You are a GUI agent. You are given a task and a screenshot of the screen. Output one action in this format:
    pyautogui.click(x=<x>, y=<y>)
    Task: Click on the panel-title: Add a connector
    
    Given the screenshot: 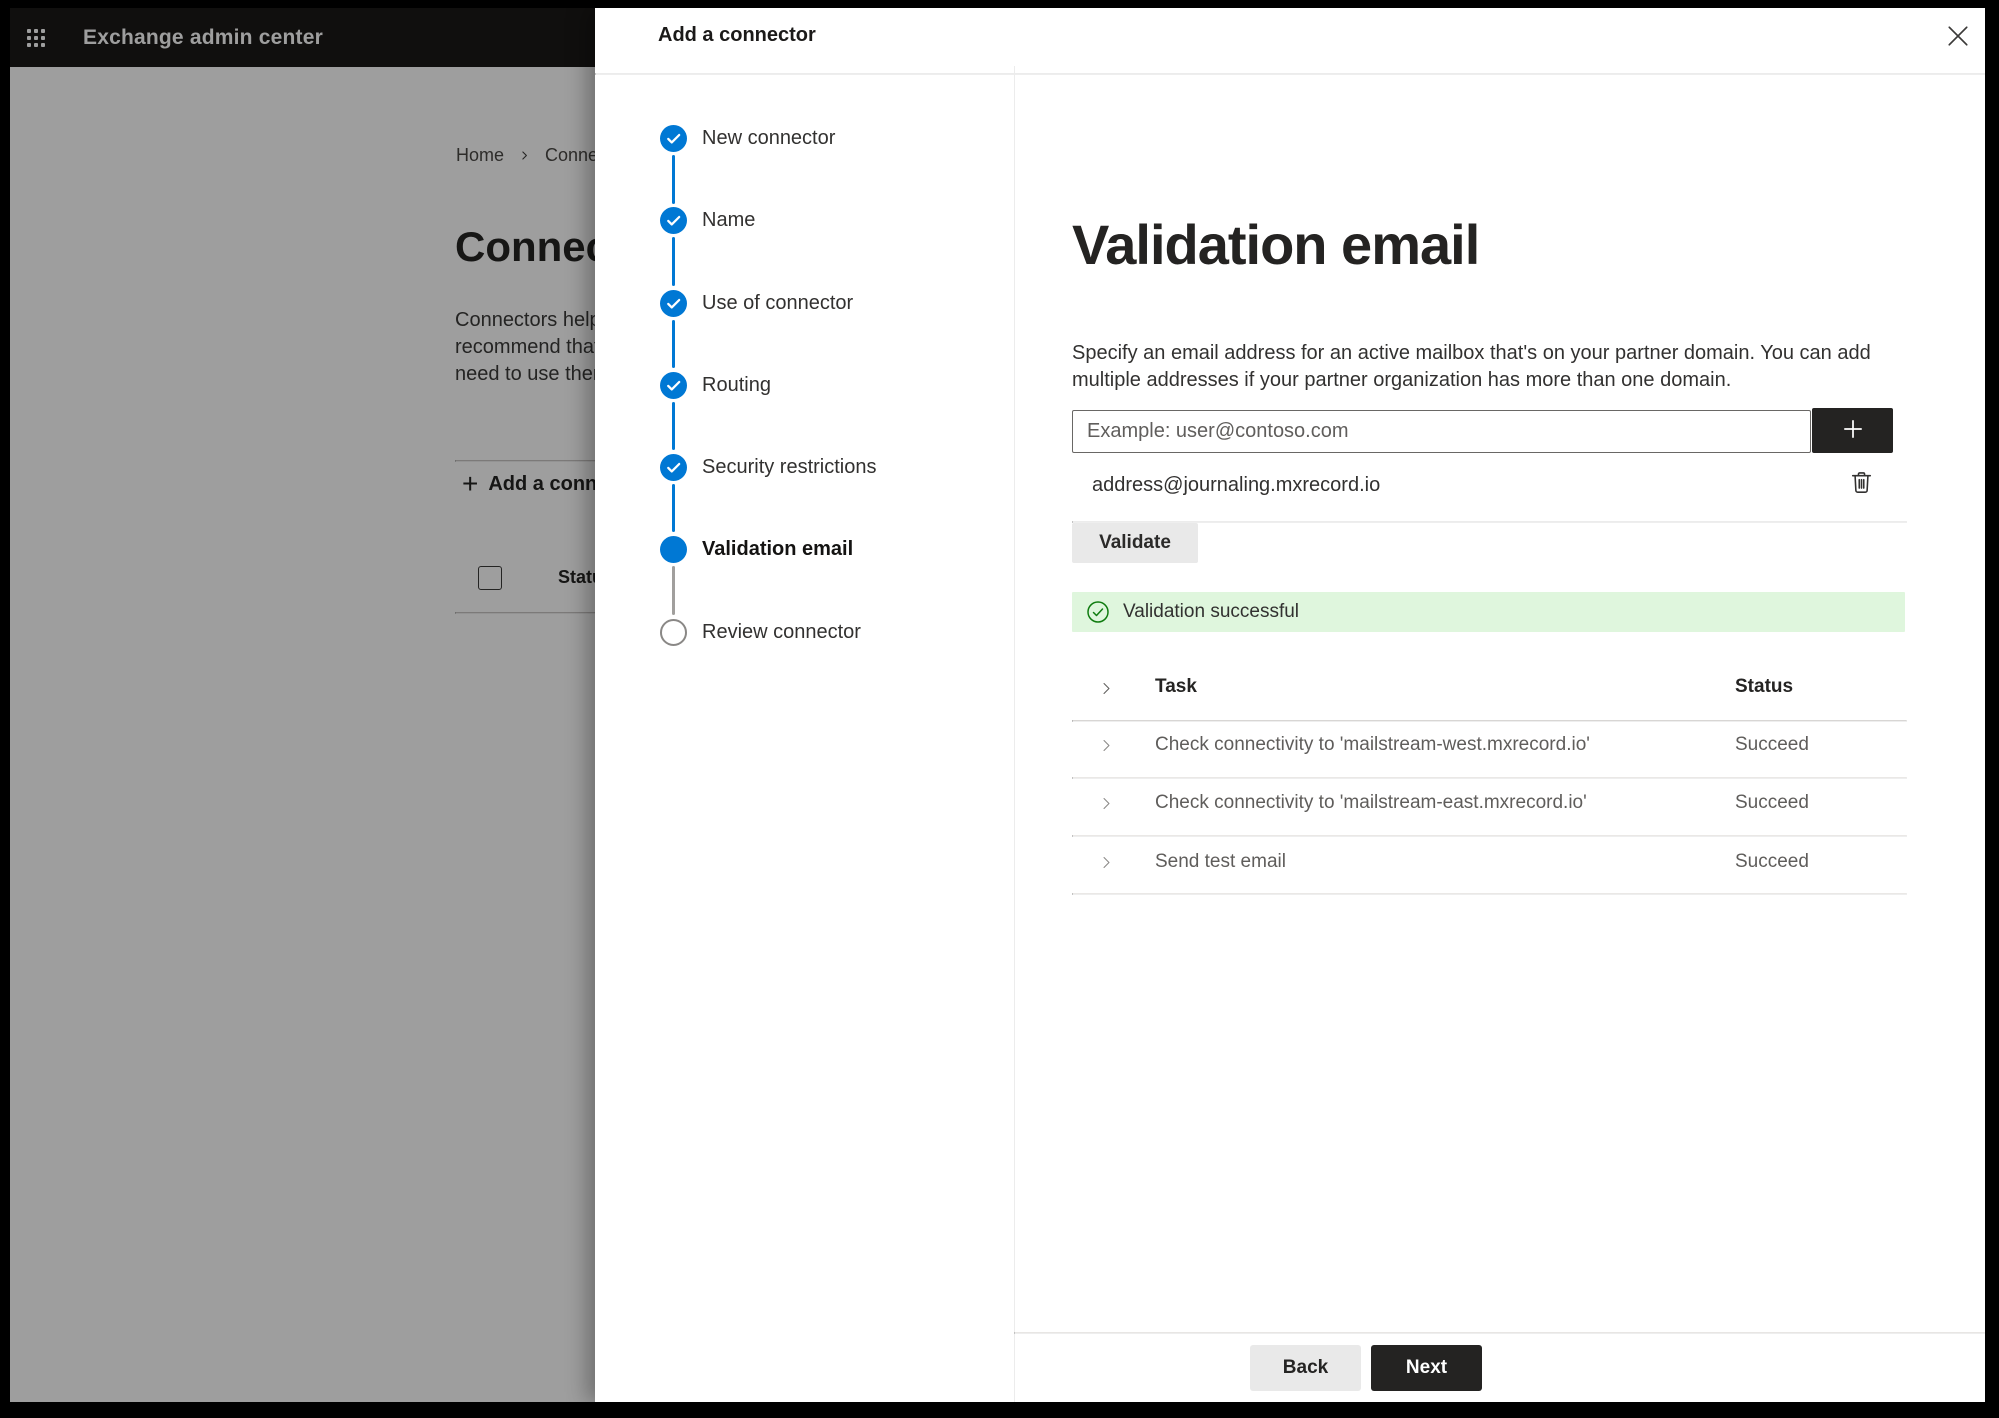 What is the action you would take?
    pyautogui.click(x=737, y=35)
    